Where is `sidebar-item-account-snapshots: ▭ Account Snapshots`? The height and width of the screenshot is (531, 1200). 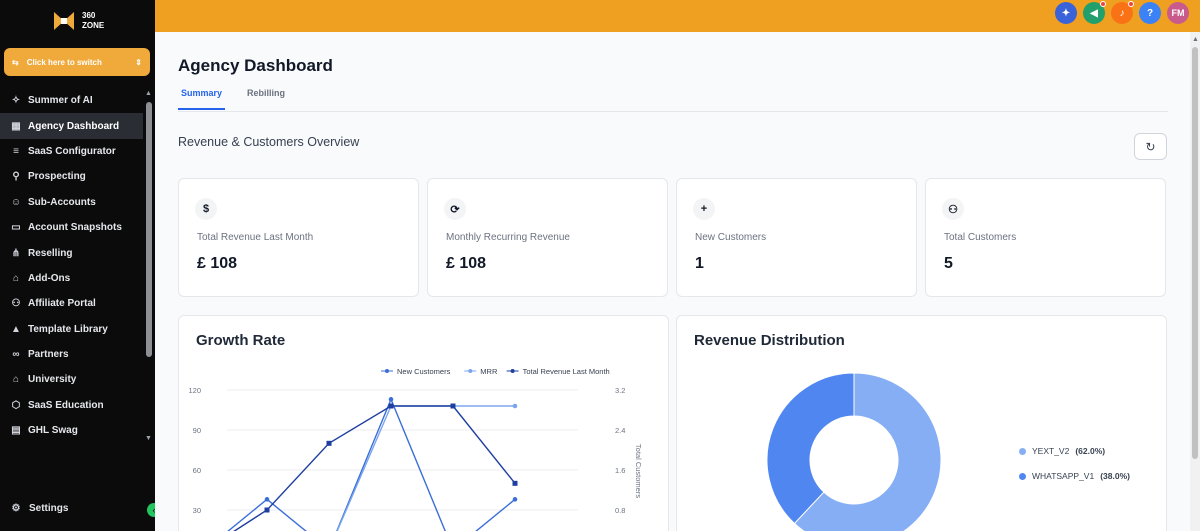 sidebar-item-account-snapshots: ▭ Account Snapshots is located at coordinates (71, 227).